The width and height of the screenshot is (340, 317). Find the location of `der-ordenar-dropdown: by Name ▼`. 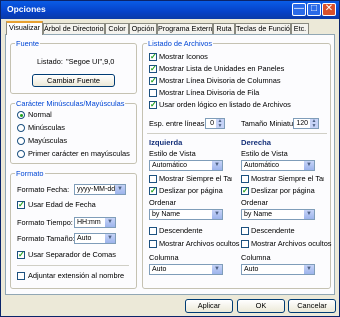

der-ordenar-dropdown: by Name ▼ is located at coordinates (278, 214).